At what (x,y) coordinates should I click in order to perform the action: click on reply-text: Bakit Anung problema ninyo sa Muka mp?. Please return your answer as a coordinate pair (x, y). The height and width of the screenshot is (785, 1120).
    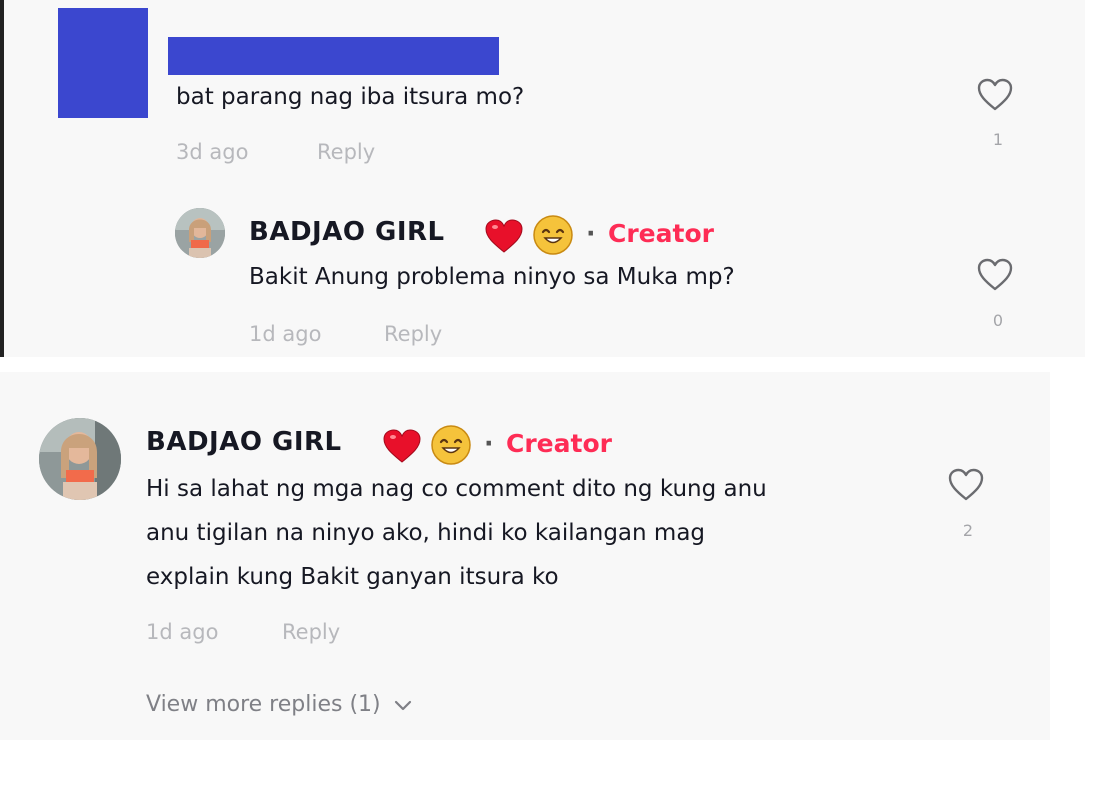
    Looking at the image, I should click on (492, 277).